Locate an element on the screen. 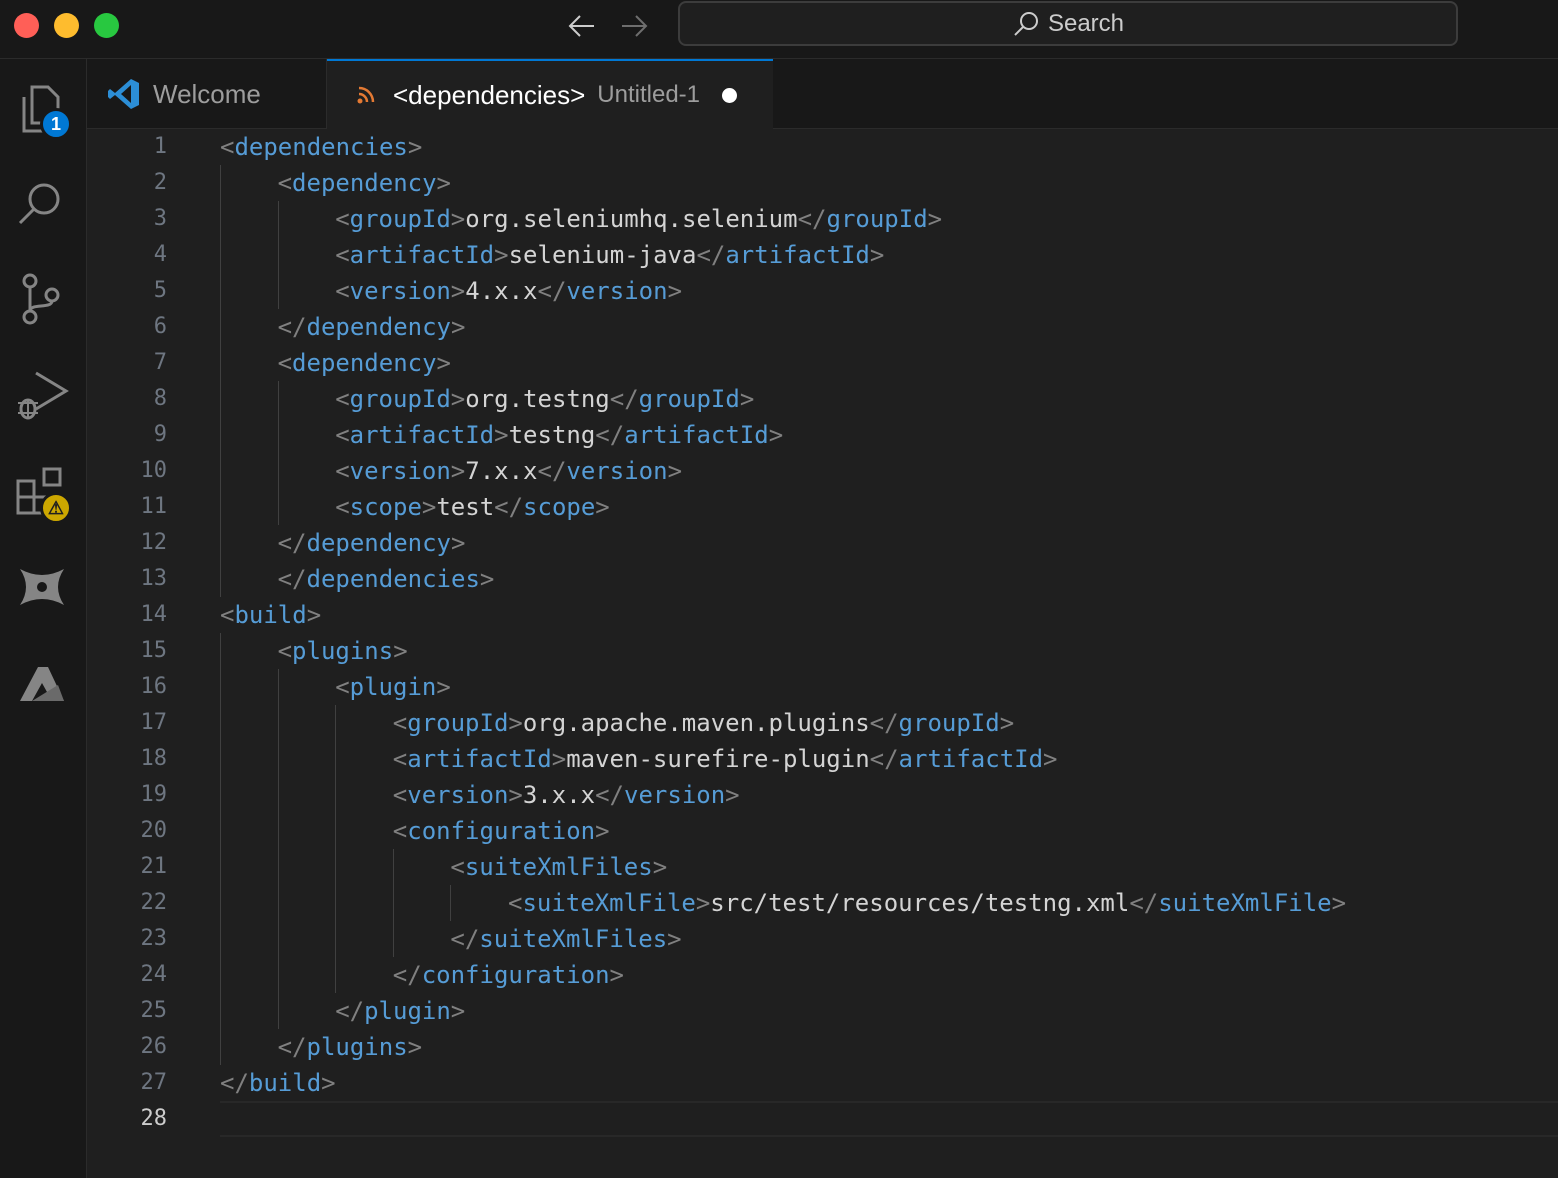 The height and width of the screenshot is (1178, 1558). code-line: </configuration> is located at coordinates (508, 975).